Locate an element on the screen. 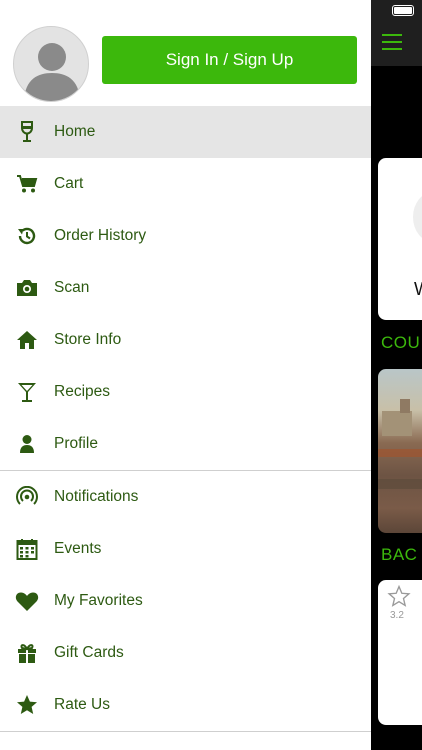 The image size is (422, 750). cocktail-icon is located at coordinates (27, 392).